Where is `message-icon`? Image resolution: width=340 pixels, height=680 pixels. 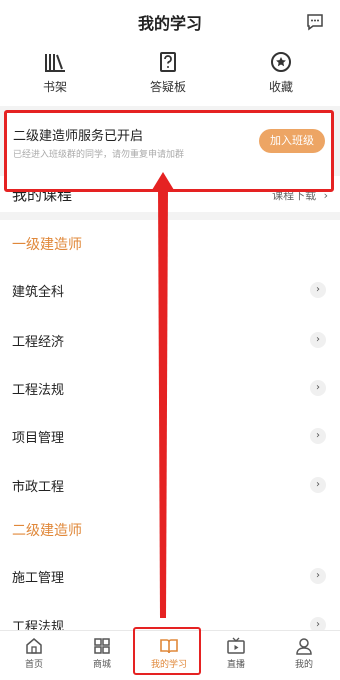 message-icon is located at coordinates (315, 22).